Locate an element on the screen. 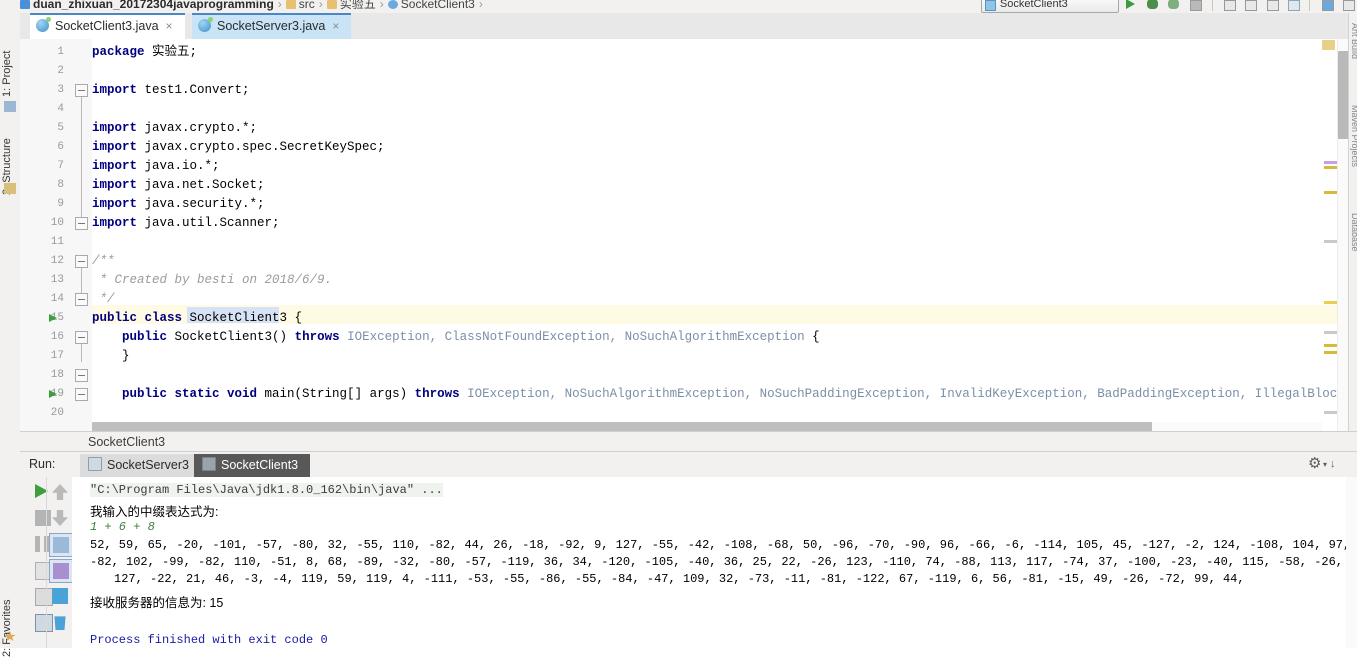  run-tab-socketclient3: SocketClient3 is located at coordinates (252, 465).